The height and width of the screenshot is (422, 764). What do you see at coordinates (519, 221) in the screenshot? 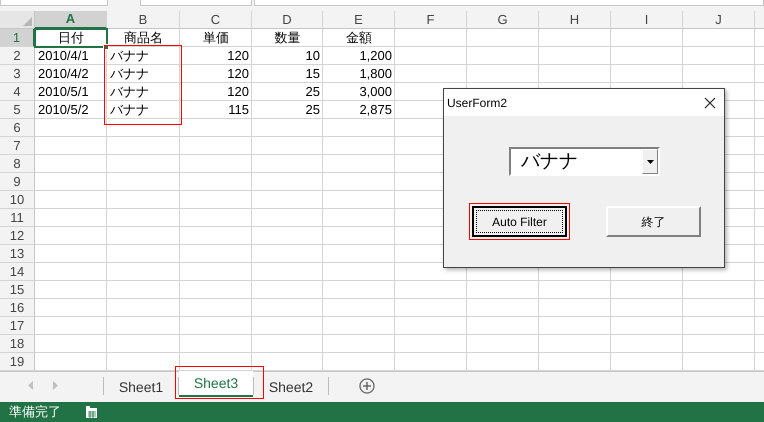
I see `dialog-button: Auto Filter` at bounding box center [519, 221].